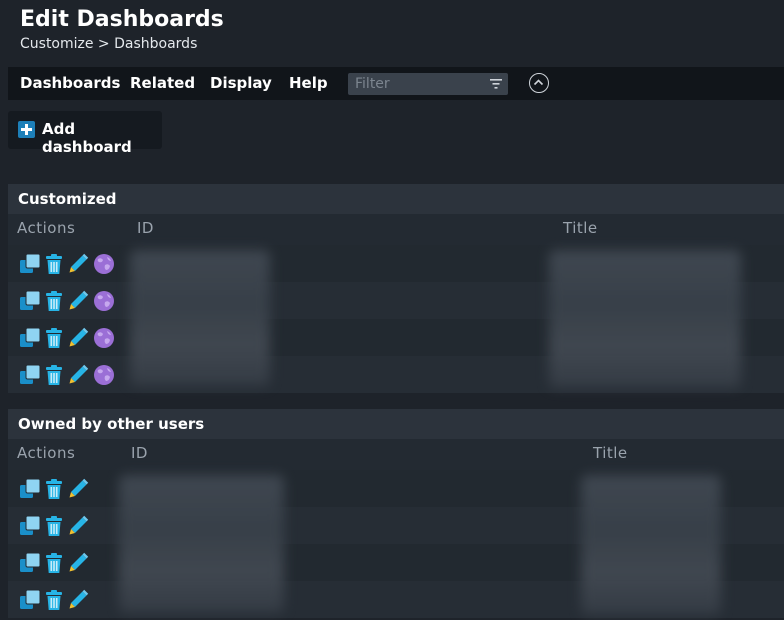  I want to click on menu-bar: Dashboards Related Display Help, so click(396, 83).